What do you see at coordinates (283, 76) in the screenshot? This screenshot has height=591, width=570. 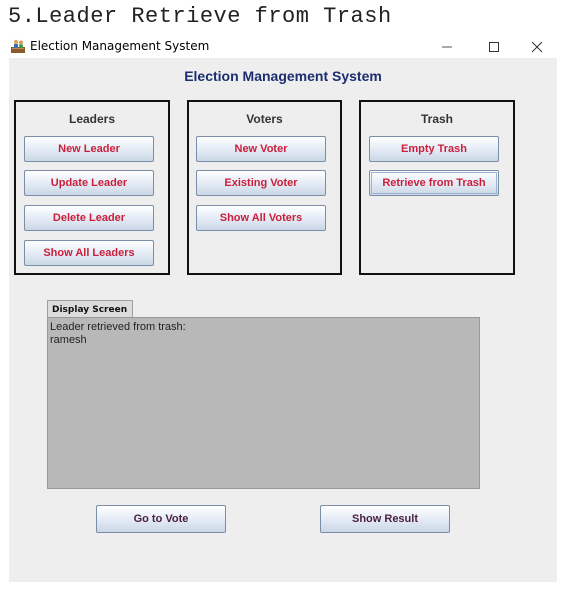 I see `app-title: Election Management System` at bounding box center [283, 76].